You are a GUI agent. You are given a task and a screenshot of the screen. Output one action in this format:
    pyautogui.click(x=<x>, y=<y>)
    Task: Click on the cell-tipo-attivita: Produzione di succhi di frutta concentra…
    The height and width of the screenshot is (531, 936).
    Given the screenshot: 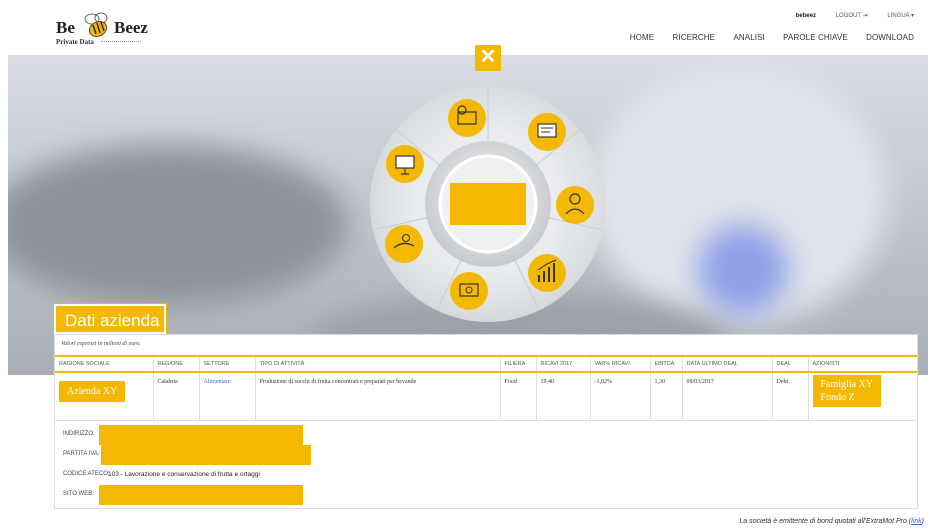 What is the action you would take?
    pyautogui.click(x=377, y=396)
    